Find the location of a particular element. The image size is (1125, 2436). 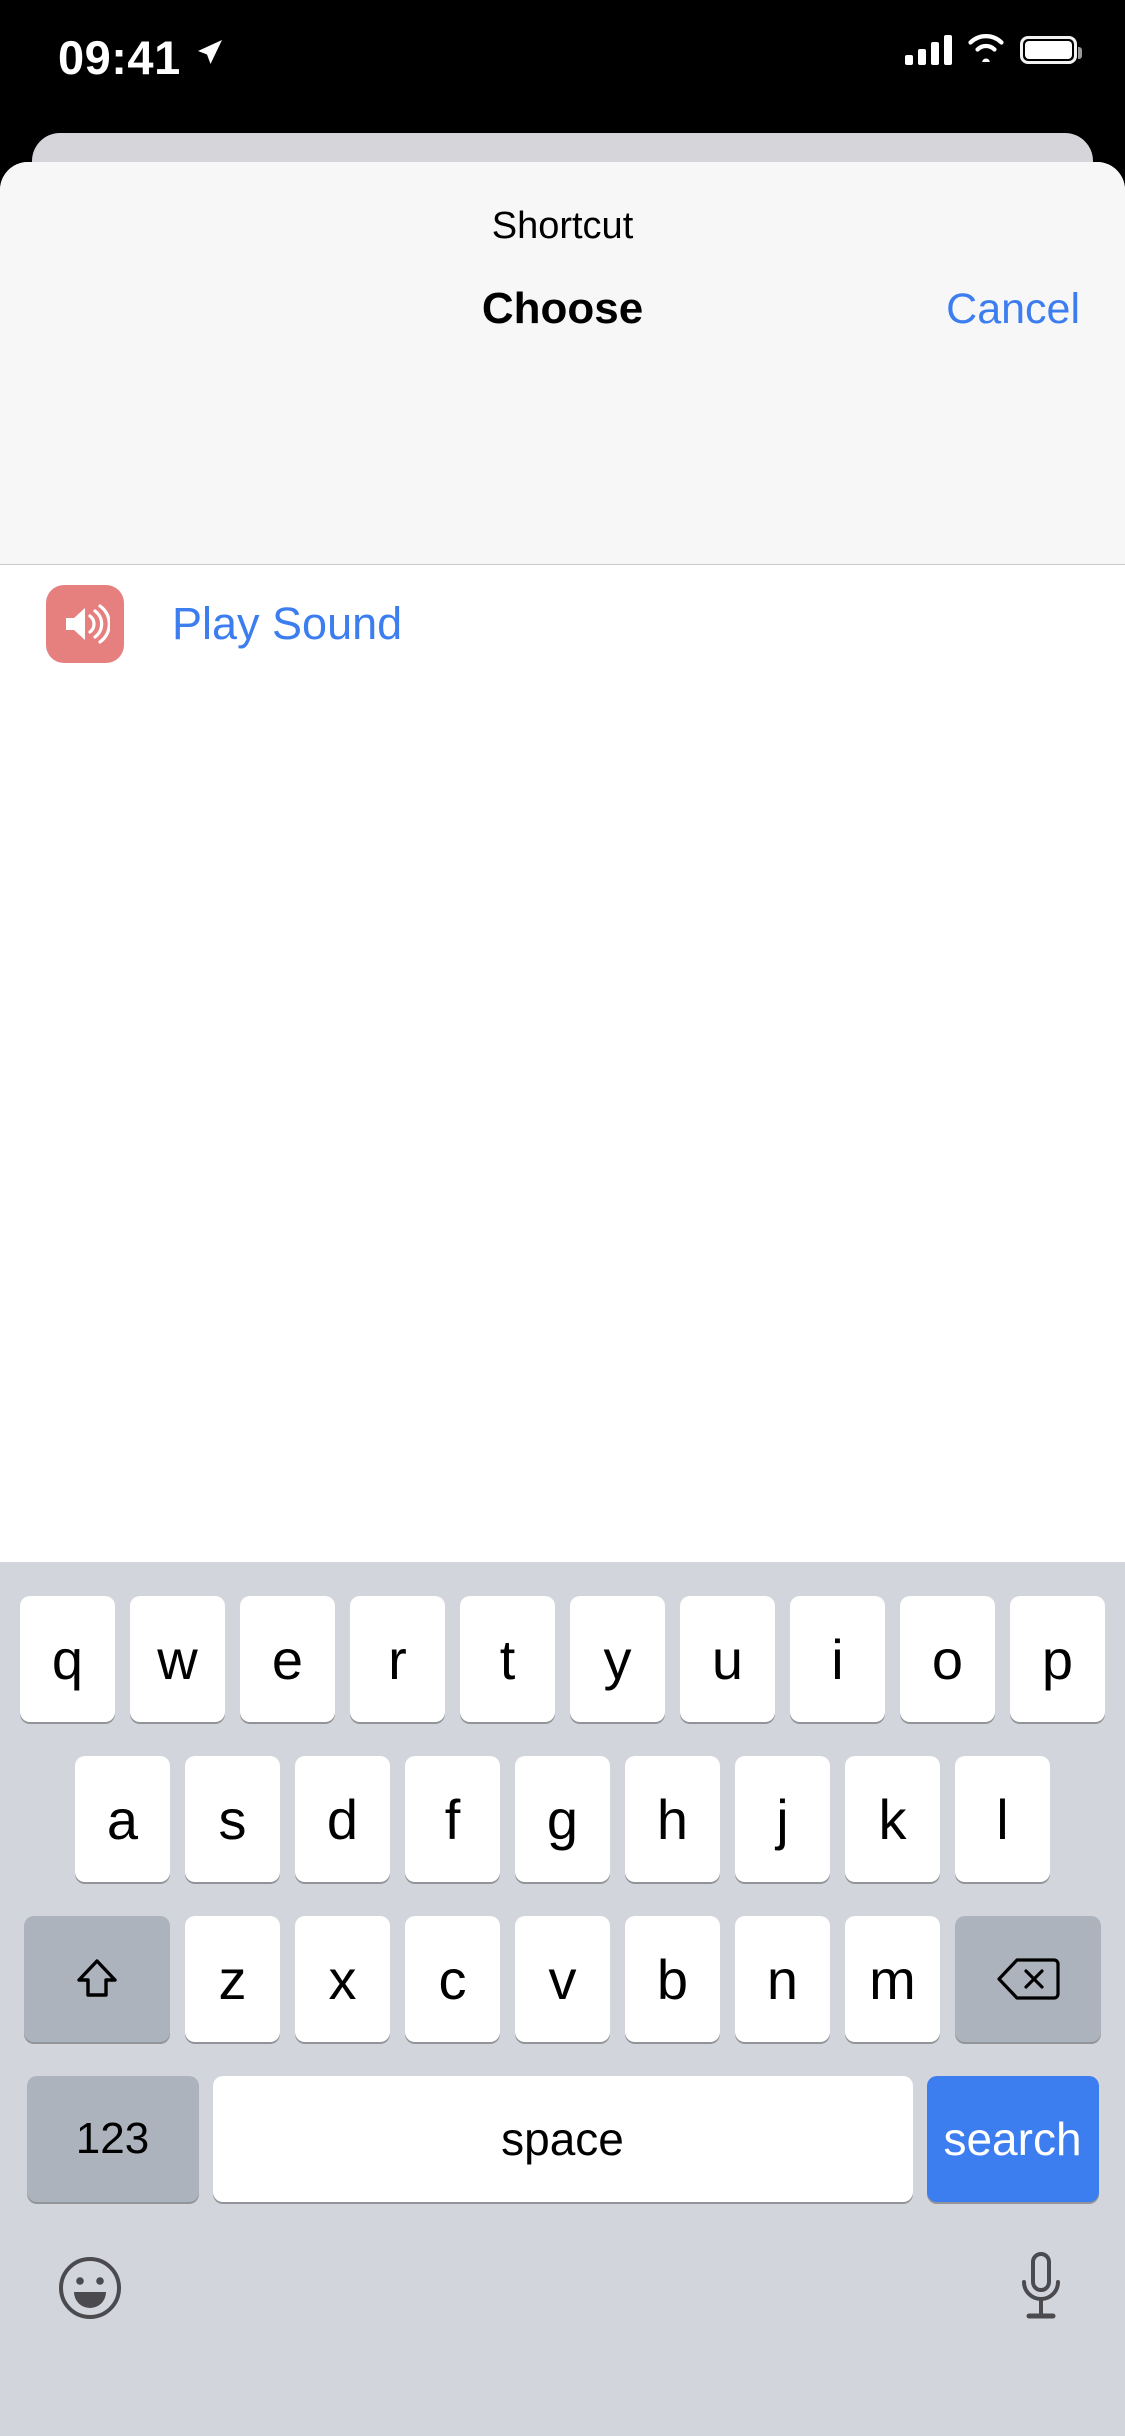

key-i: i is located at coordinates (837, 1659).